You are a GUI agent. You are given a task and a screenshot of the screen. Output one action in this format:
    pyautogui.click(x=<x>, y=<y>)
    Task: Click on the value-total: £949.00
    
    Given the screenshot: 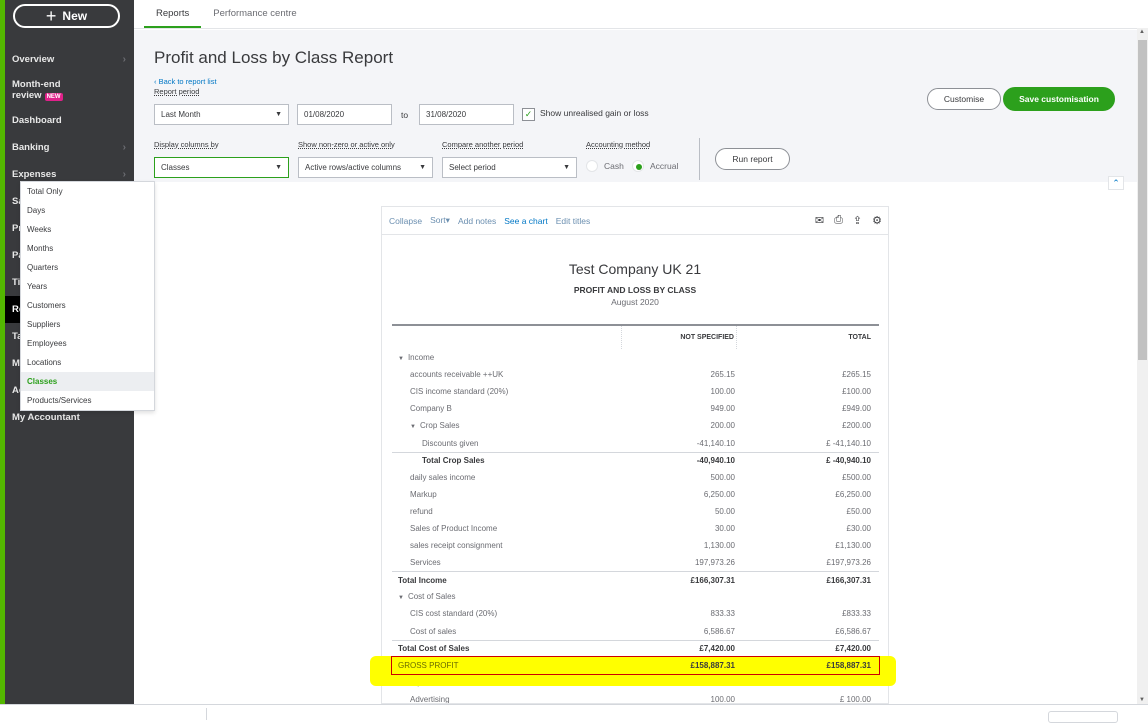 What is the action you would take?
    pyautogui.click(x=807, y=408)
    